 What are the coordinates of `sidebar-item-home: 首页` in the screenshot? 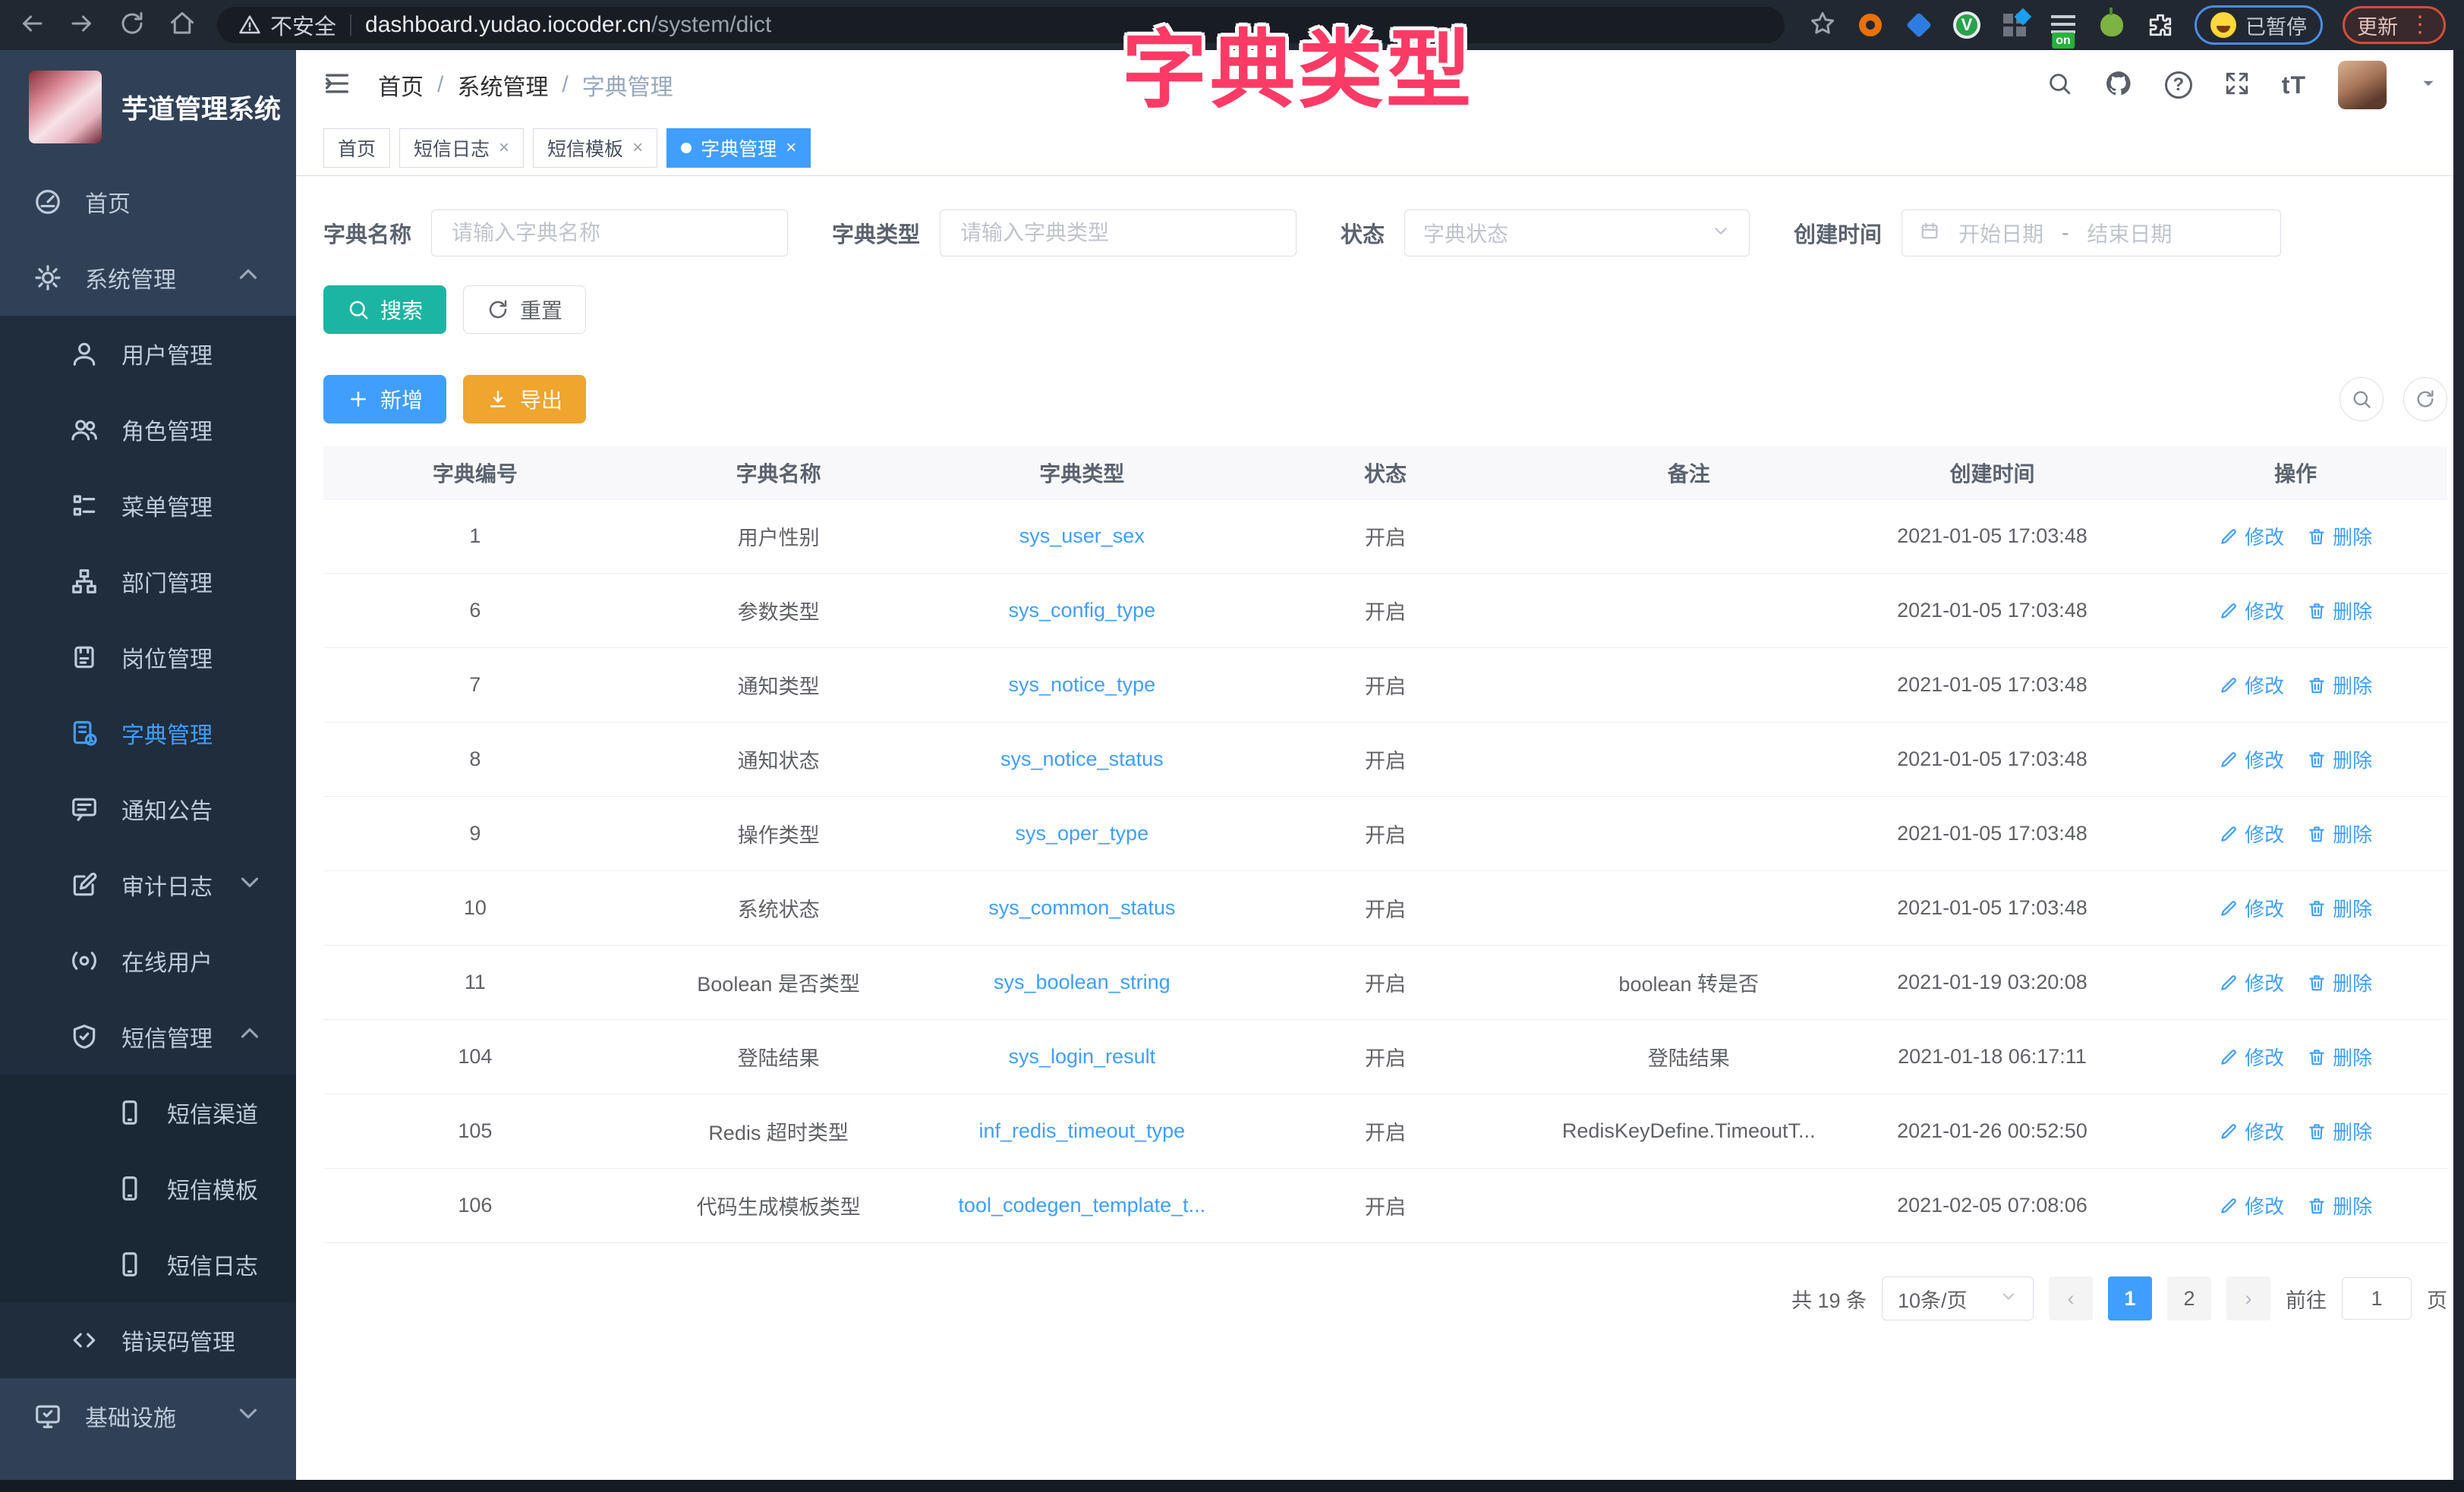 It's located at (148, 202).